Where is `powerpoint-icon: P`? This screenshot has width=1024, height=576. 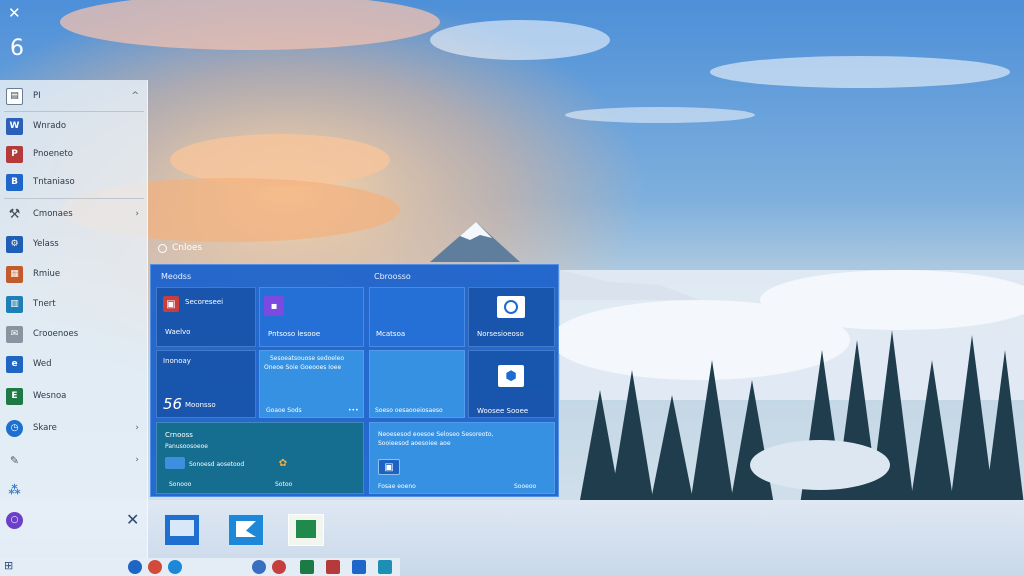
powerpoint-icon: P is located at coordinates (14, 154).